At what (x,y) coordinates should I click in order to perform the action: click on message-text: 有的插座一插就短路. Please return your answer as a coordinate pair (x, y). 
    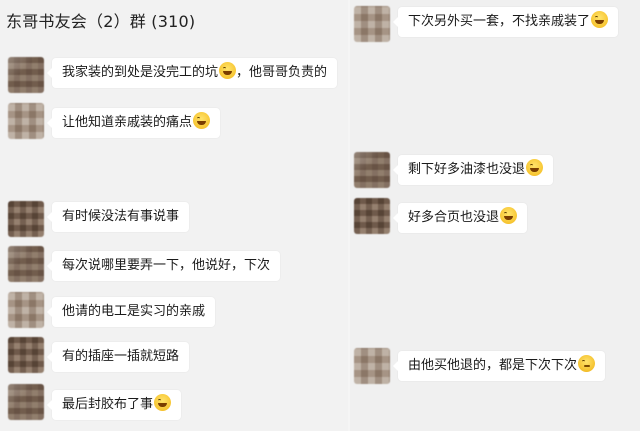
    Looking at the image, I should click on (121, 356).